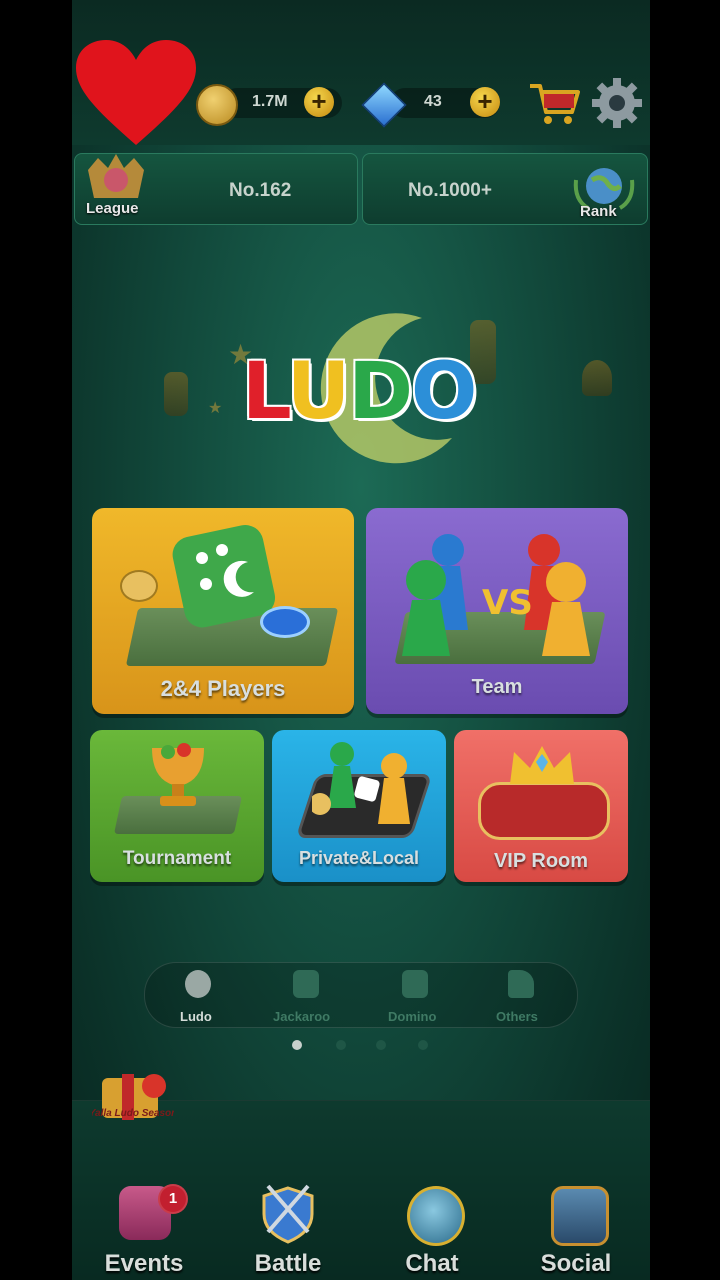  Describe the element at coordinates (306, 984) in the screenshot. I see `jackaroo-mode-icon` at that location.